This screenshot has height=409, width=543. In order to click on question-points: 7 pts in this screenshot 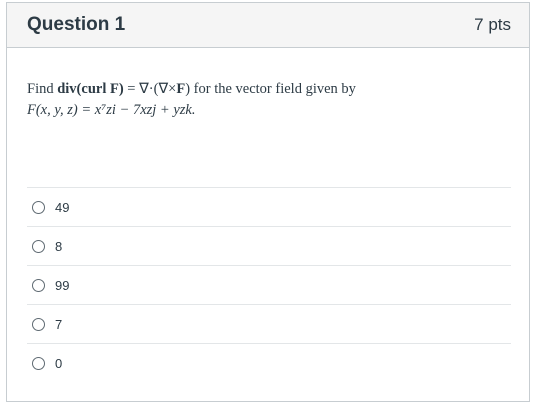, I will do `click(492, 24)`.